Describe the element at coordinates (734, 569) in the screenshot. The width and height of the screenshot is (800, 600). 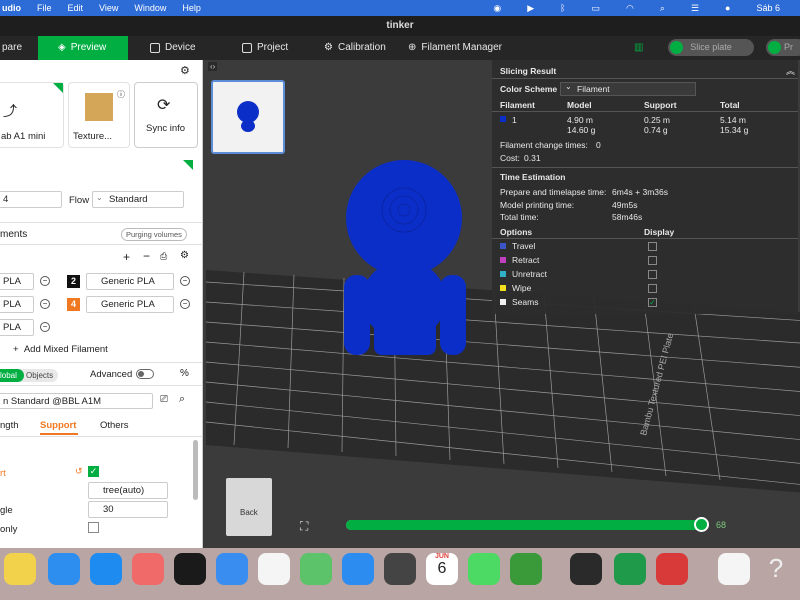
I see `png-file-icon` at that location.